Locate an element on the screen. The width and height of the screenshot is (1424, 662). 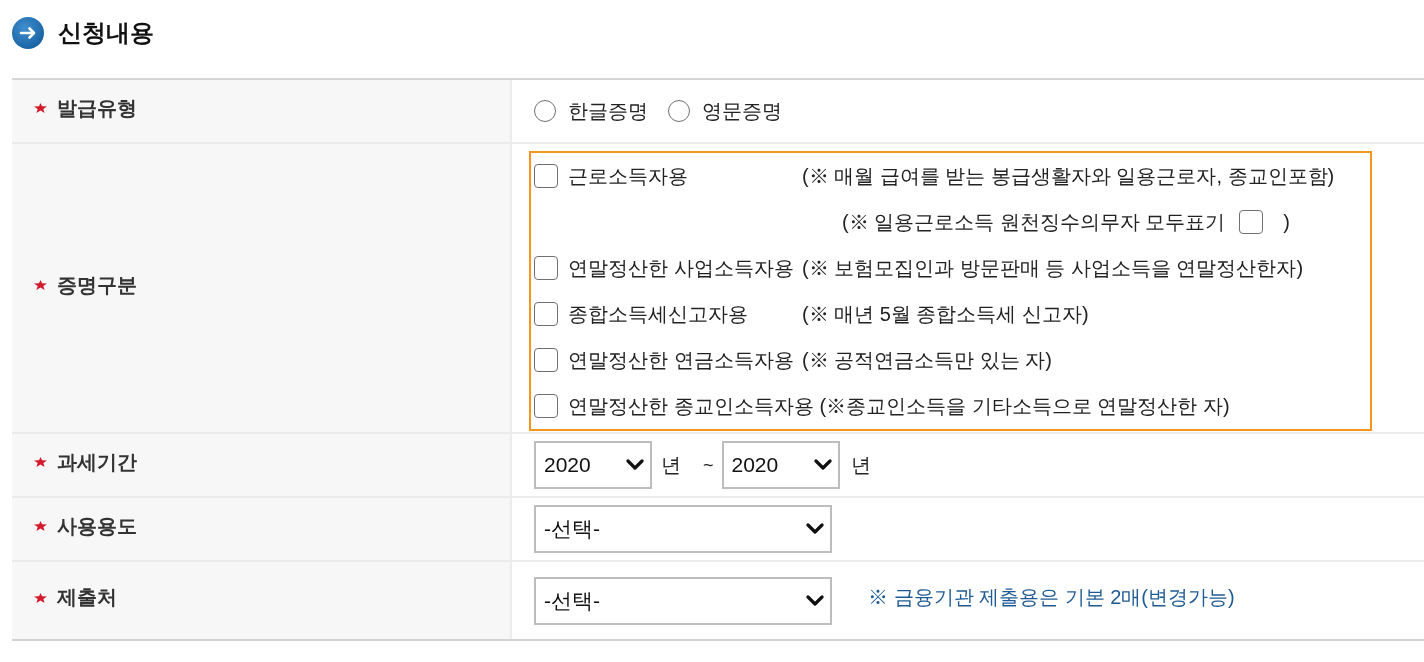
radio-label: 한글증명 is located at coordinates (608, 111).